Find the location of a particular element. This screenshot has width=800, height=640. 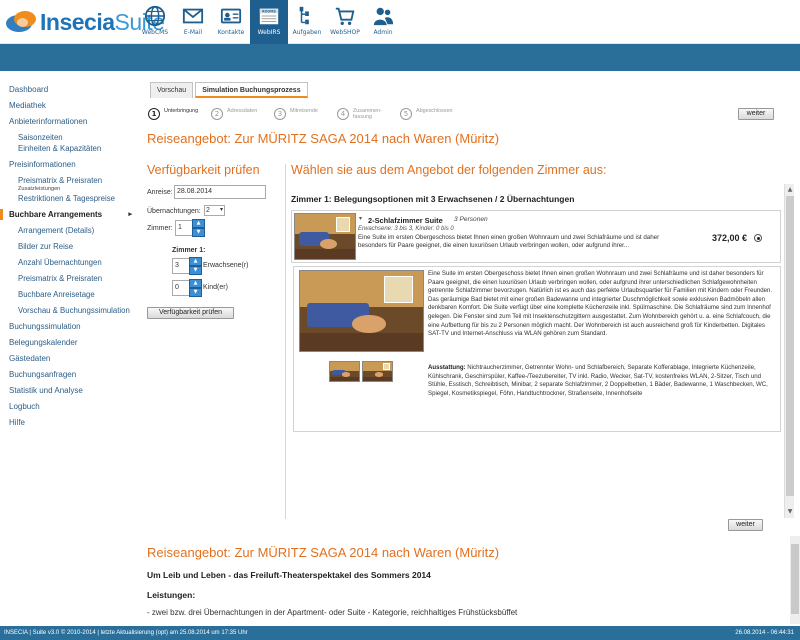

sidebar-subitem-zusatzleistungen: Zusatzleistungen is located at coordinates (70, 189).